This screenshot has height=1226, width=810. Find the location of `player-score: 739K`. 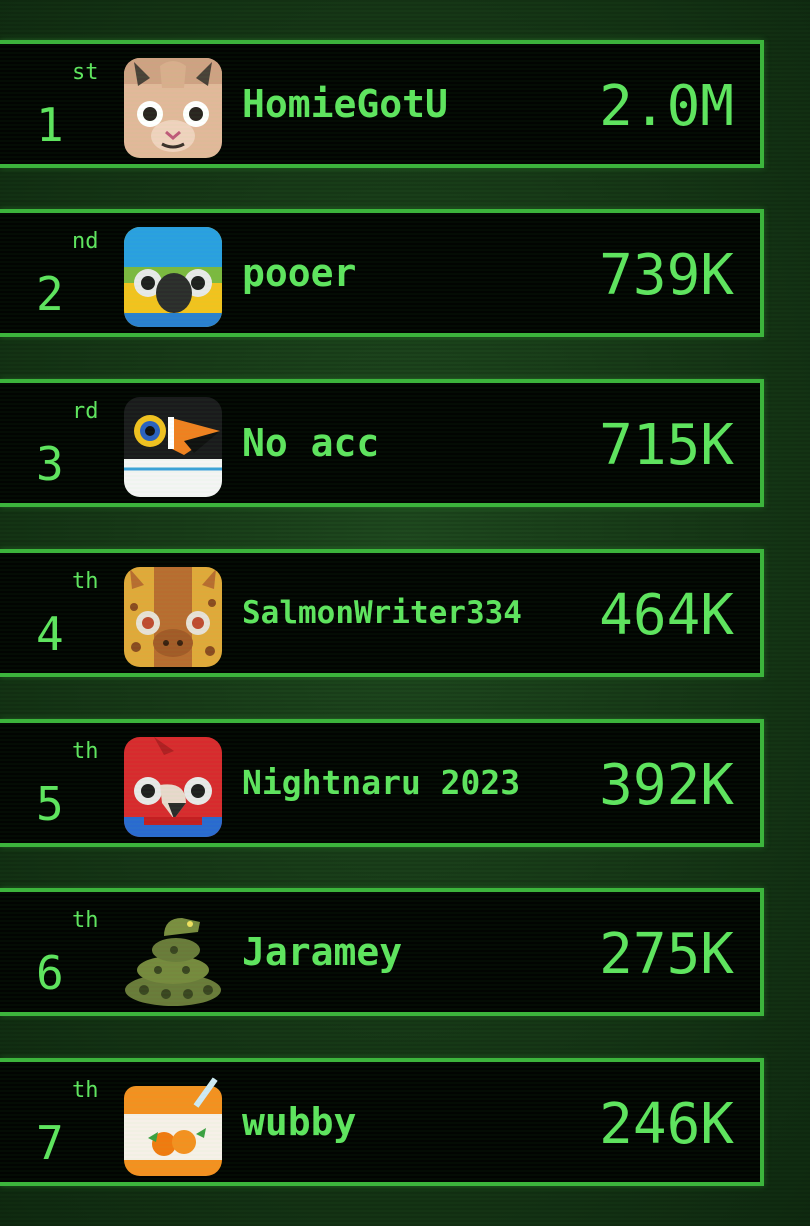

player-score: 739K is located at coordinates (666, 275).